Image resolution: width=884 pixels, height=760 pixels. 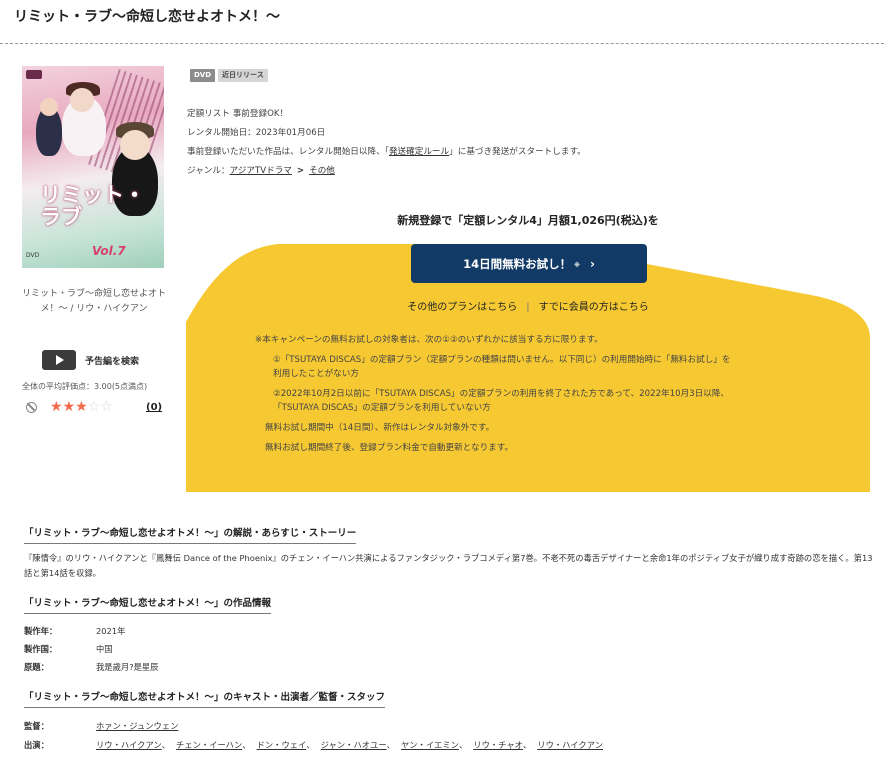 I want to click on not-interested-icon, so click(x=31, y=407).